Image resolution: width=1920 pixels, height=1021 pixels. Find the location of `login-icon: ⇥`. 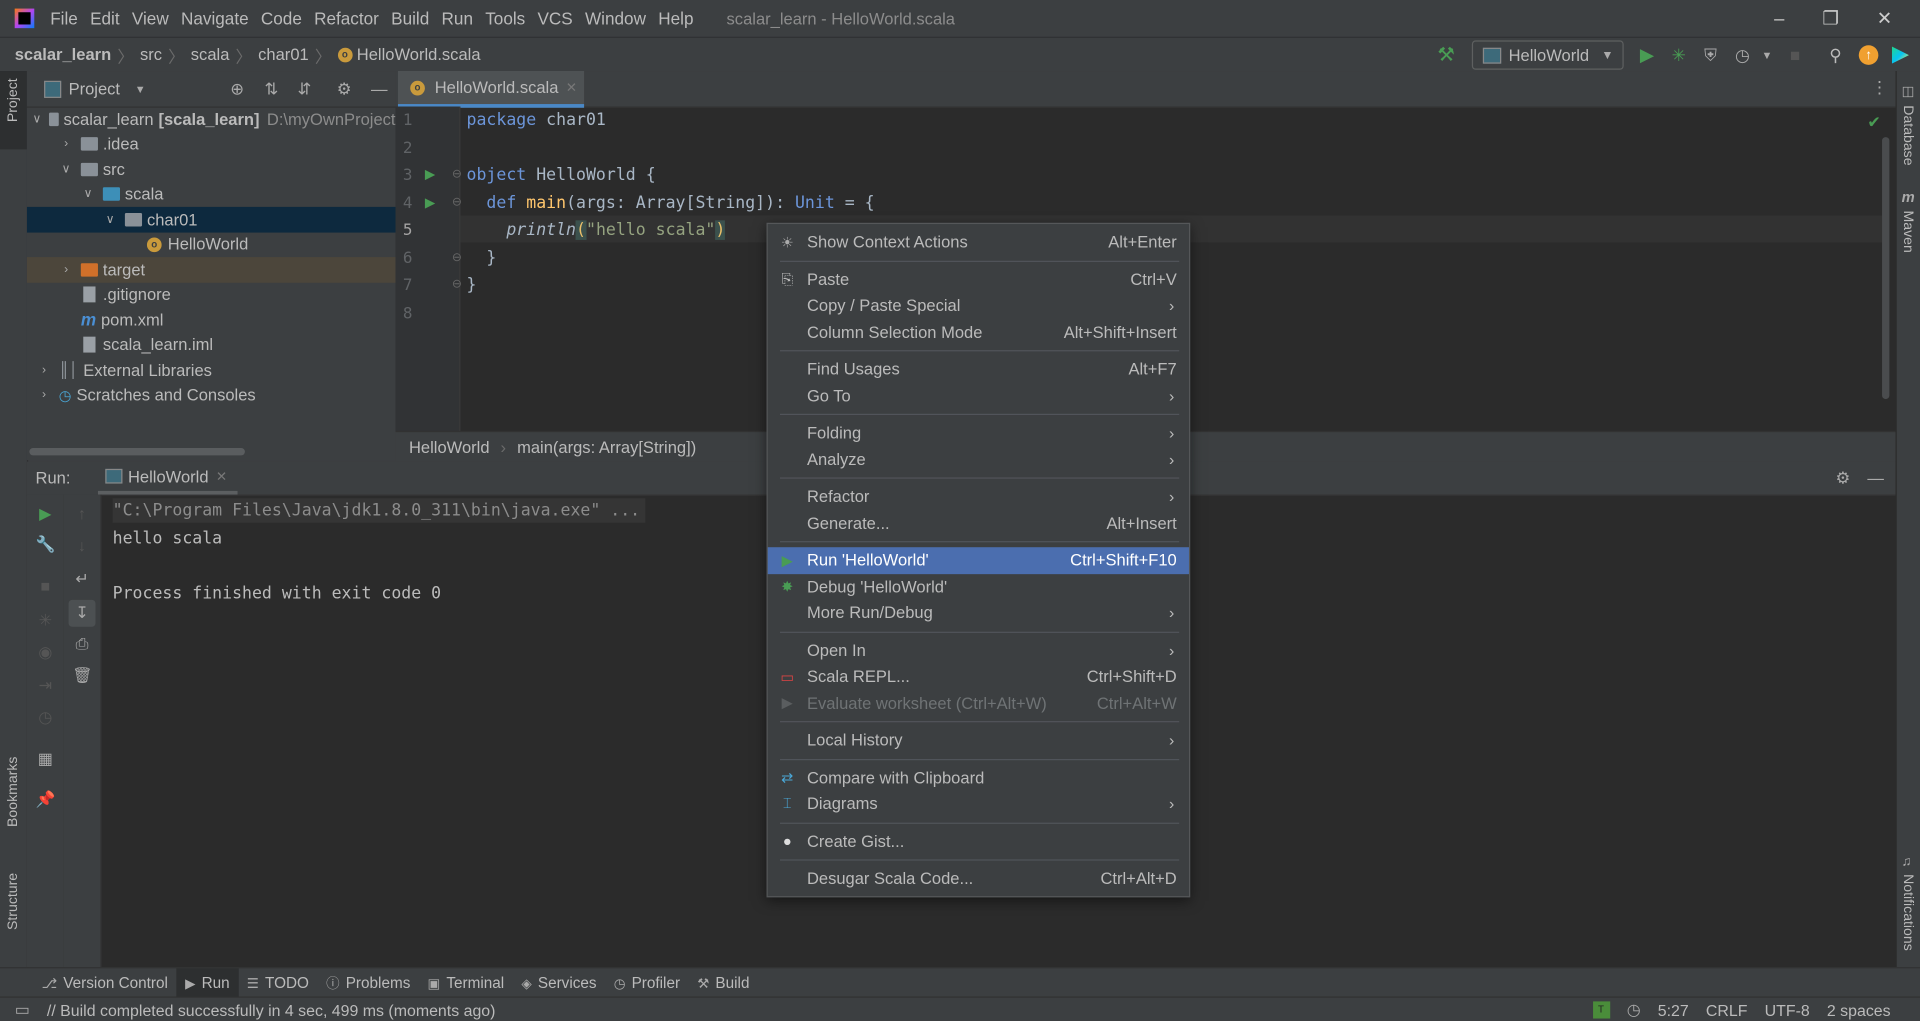

login-icon: ⇥ is located at coordinates (46, 686).